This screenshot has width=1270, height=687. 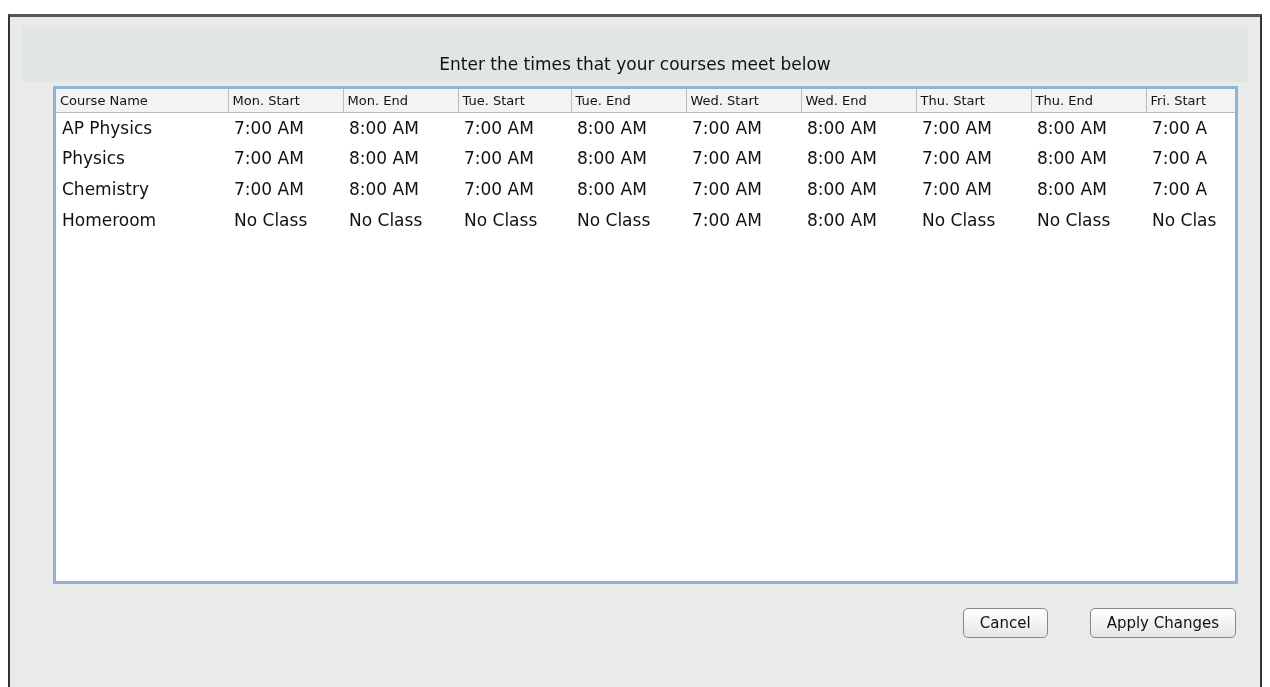 I want to click on table-cell-text: Homeroom, so click(x=109, y=221).